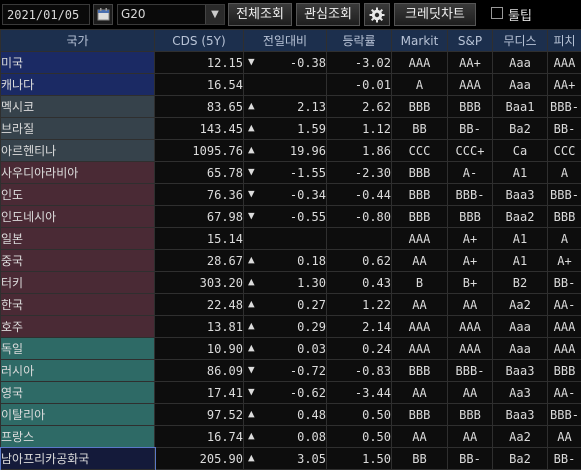 The height and width of the screenshot is (470, 581). I want to click on country-cell: 호주, so click(77, 326).